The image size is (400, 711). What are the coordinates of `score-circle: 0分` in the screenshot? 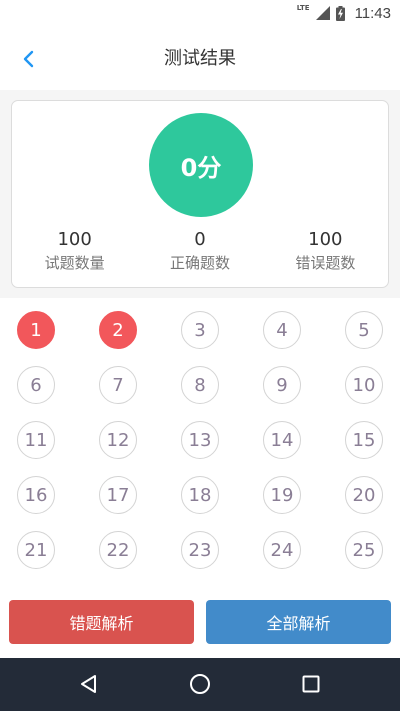 It's located at (201, 165).